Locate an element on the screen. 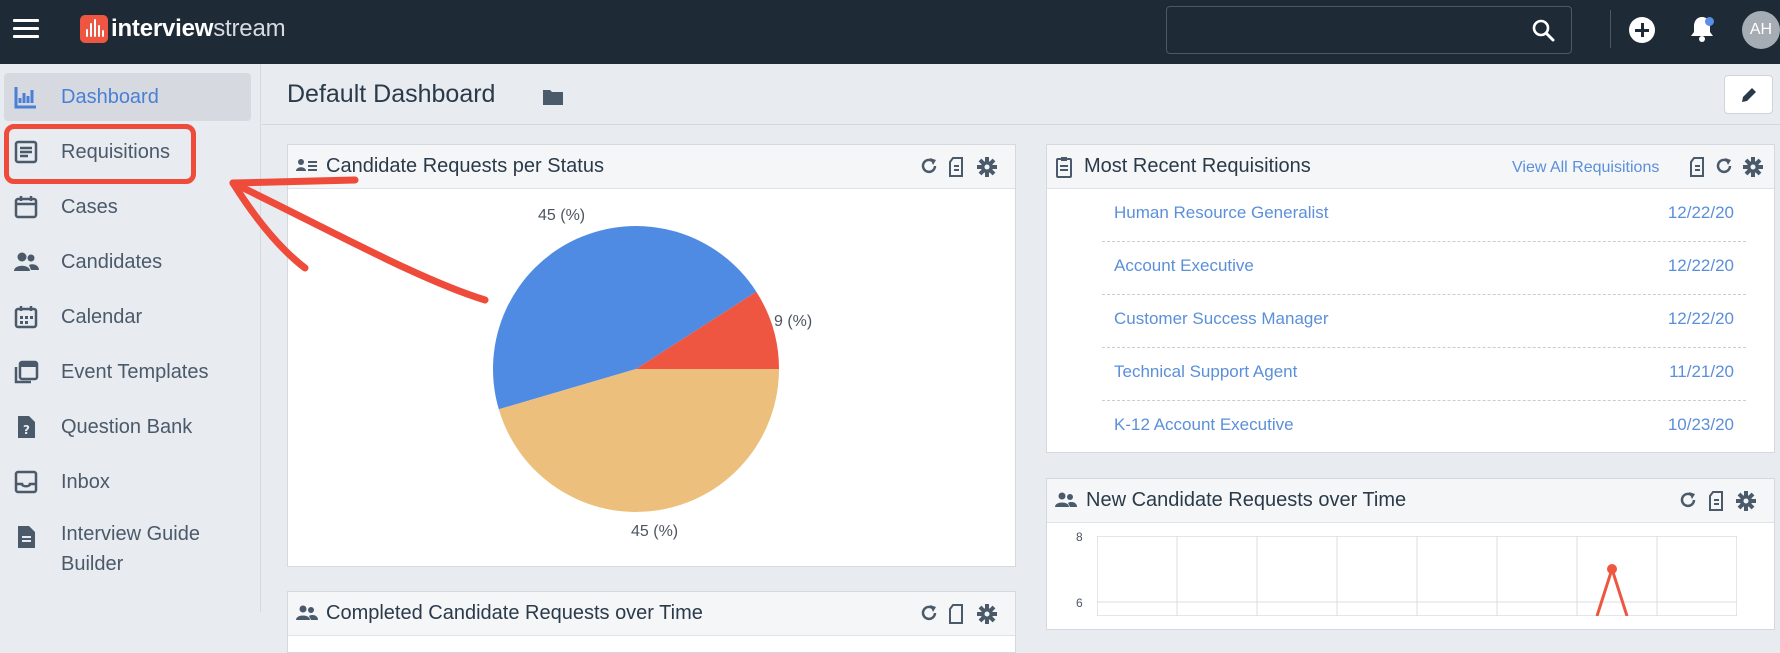  sidebar-item-event-templates: Event Templates is located at coordinates (126, 372).